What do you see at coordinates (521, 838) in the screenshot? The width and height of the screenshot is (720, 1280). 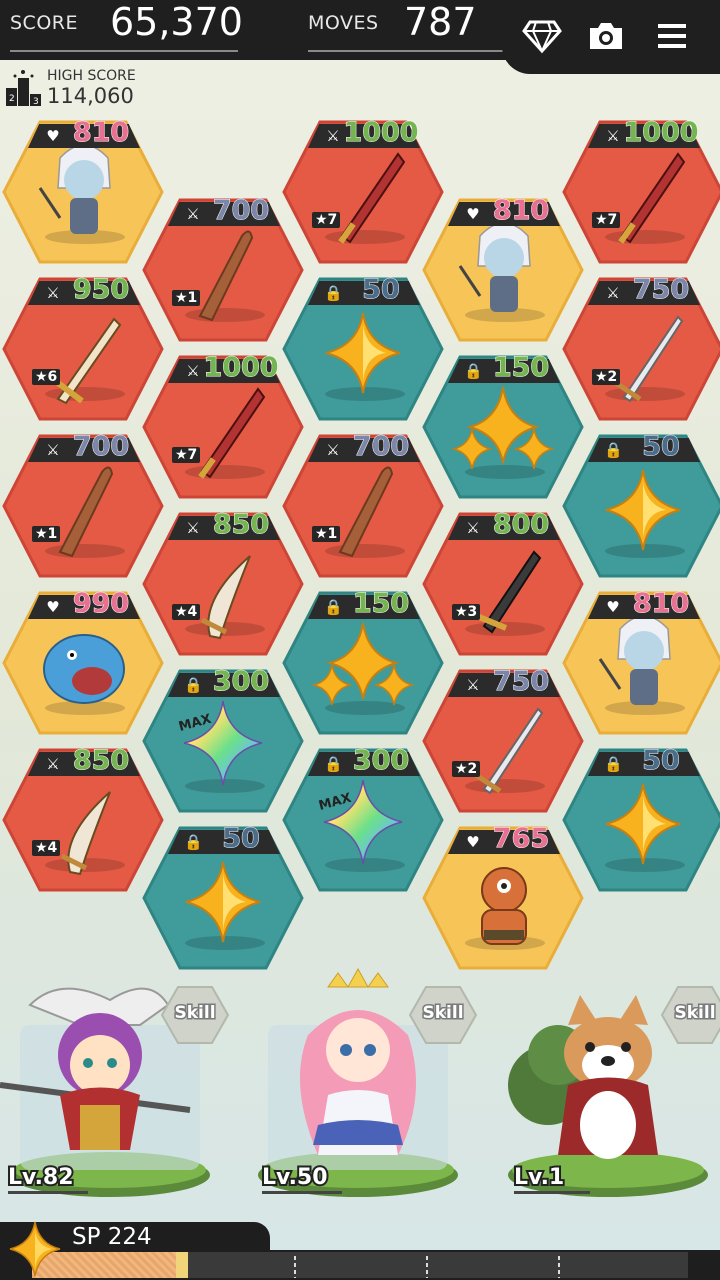 I see `stat-value: 765` at bounding box center [521, 838].